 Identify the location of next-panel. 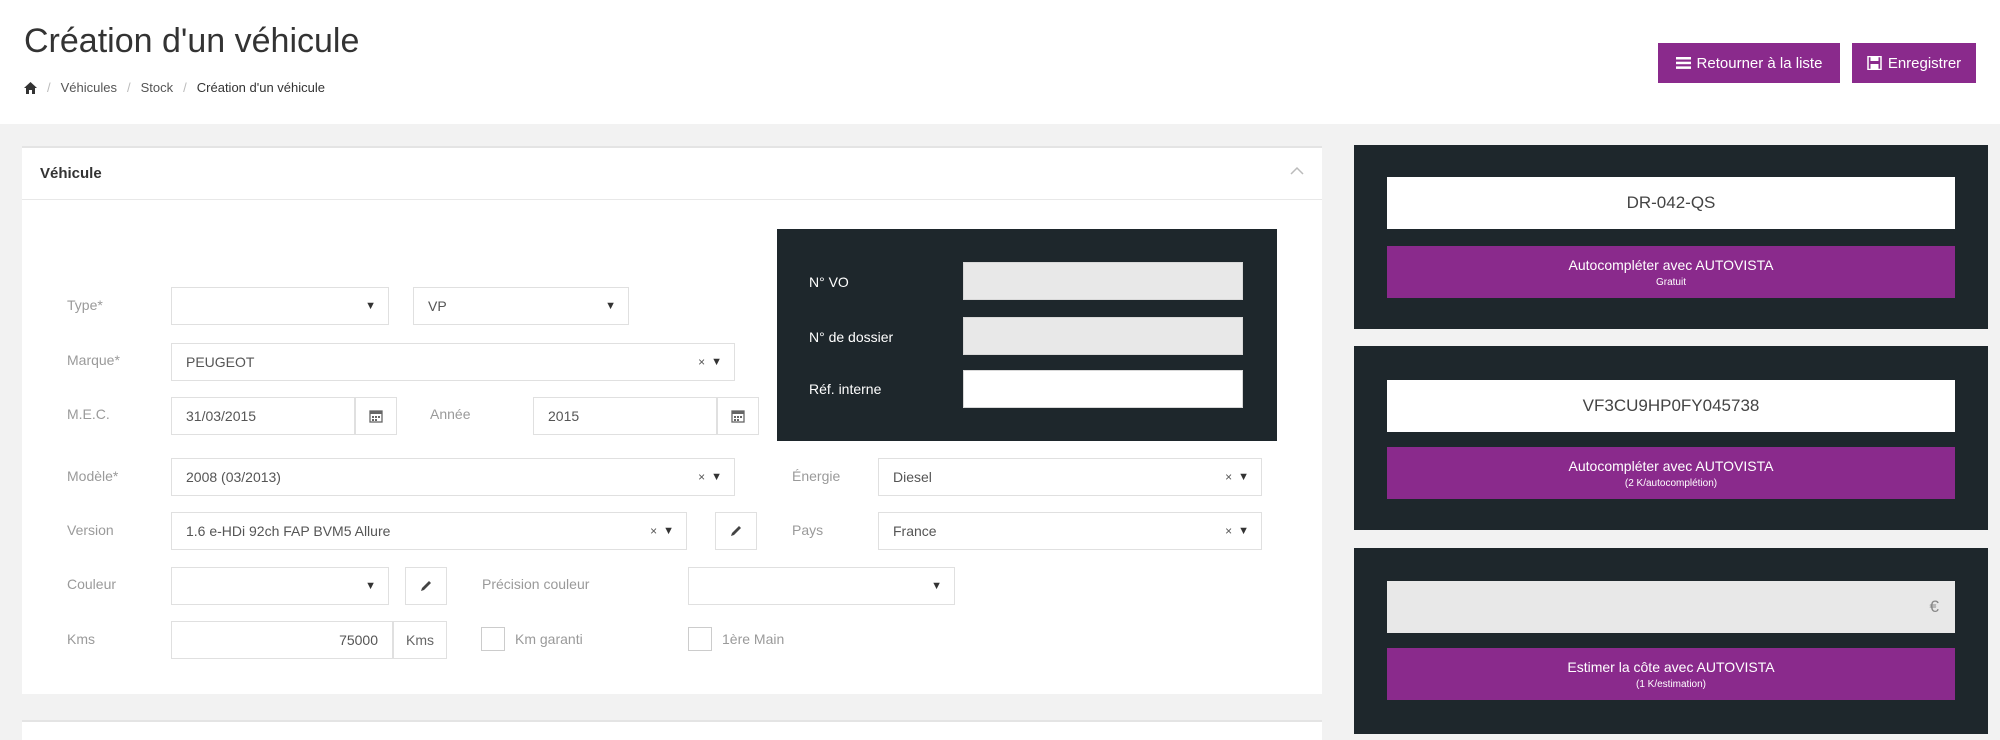
(672, 730).